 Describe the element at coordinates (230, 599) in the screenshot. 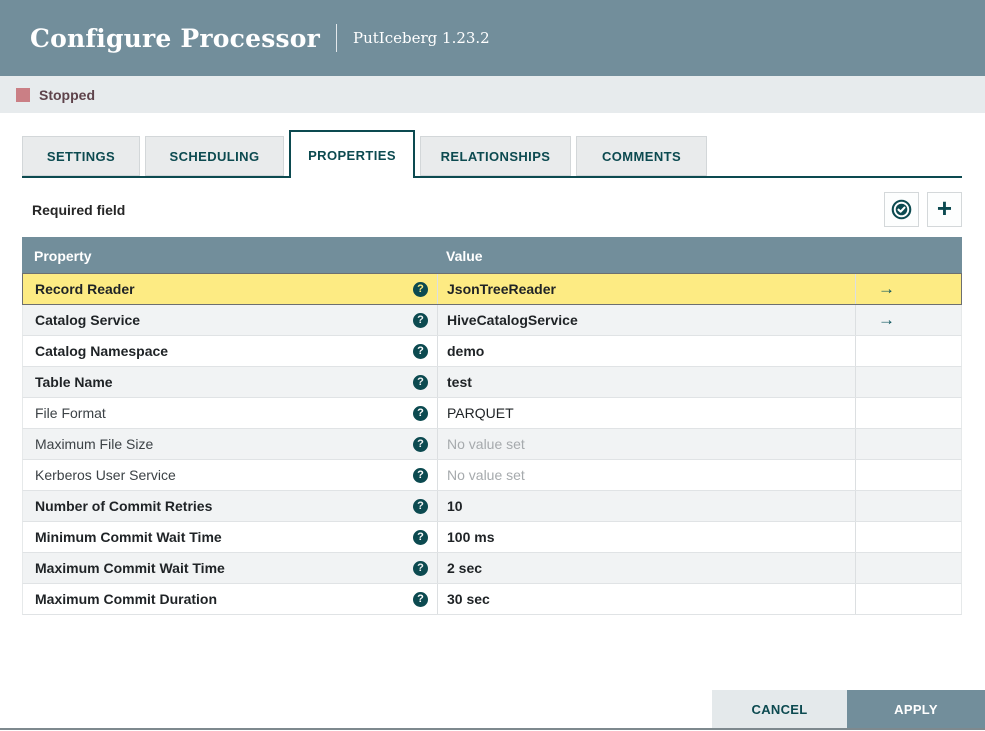

I see `property-cell: Maximum Commit Duration ?` at that location.